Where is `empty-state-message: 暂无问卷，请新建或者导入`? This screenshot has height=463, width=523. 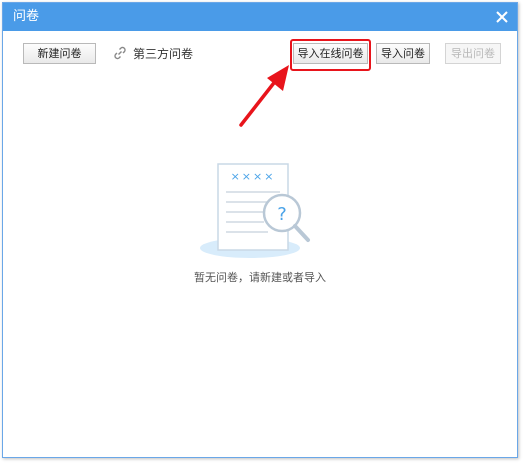 empty-state-message: 暂无问卷，请新建或者导入 is located at coordinates (260, 277).